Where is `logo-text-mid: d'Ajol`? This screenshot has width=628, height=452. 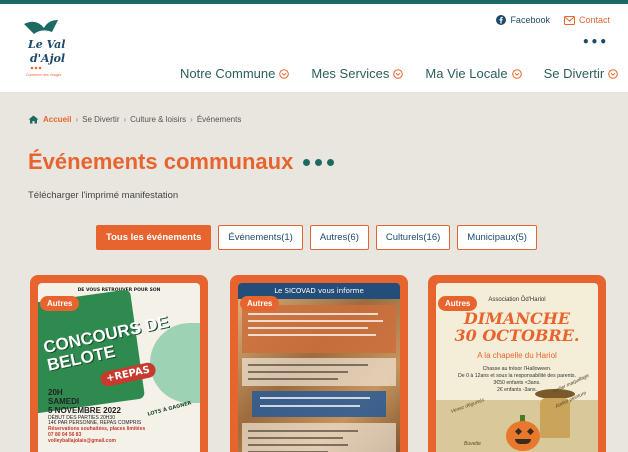 logo-text-mid: d'Ajol is located at coordinates (47, 58).